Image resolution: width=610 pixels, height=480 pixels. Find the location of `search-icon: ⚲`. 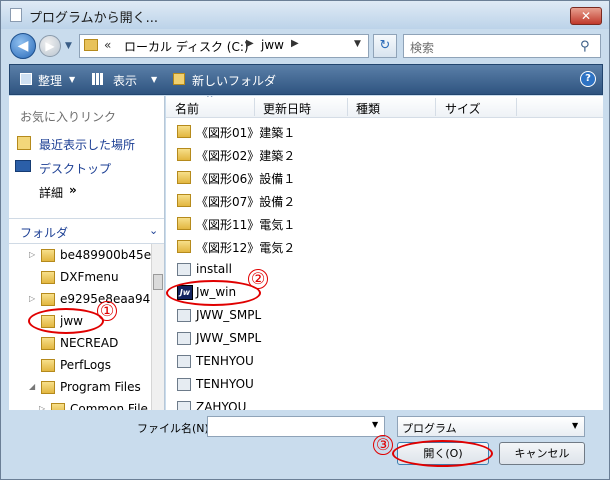

search-icon: ⚲ is located at coordinates (585, 46).